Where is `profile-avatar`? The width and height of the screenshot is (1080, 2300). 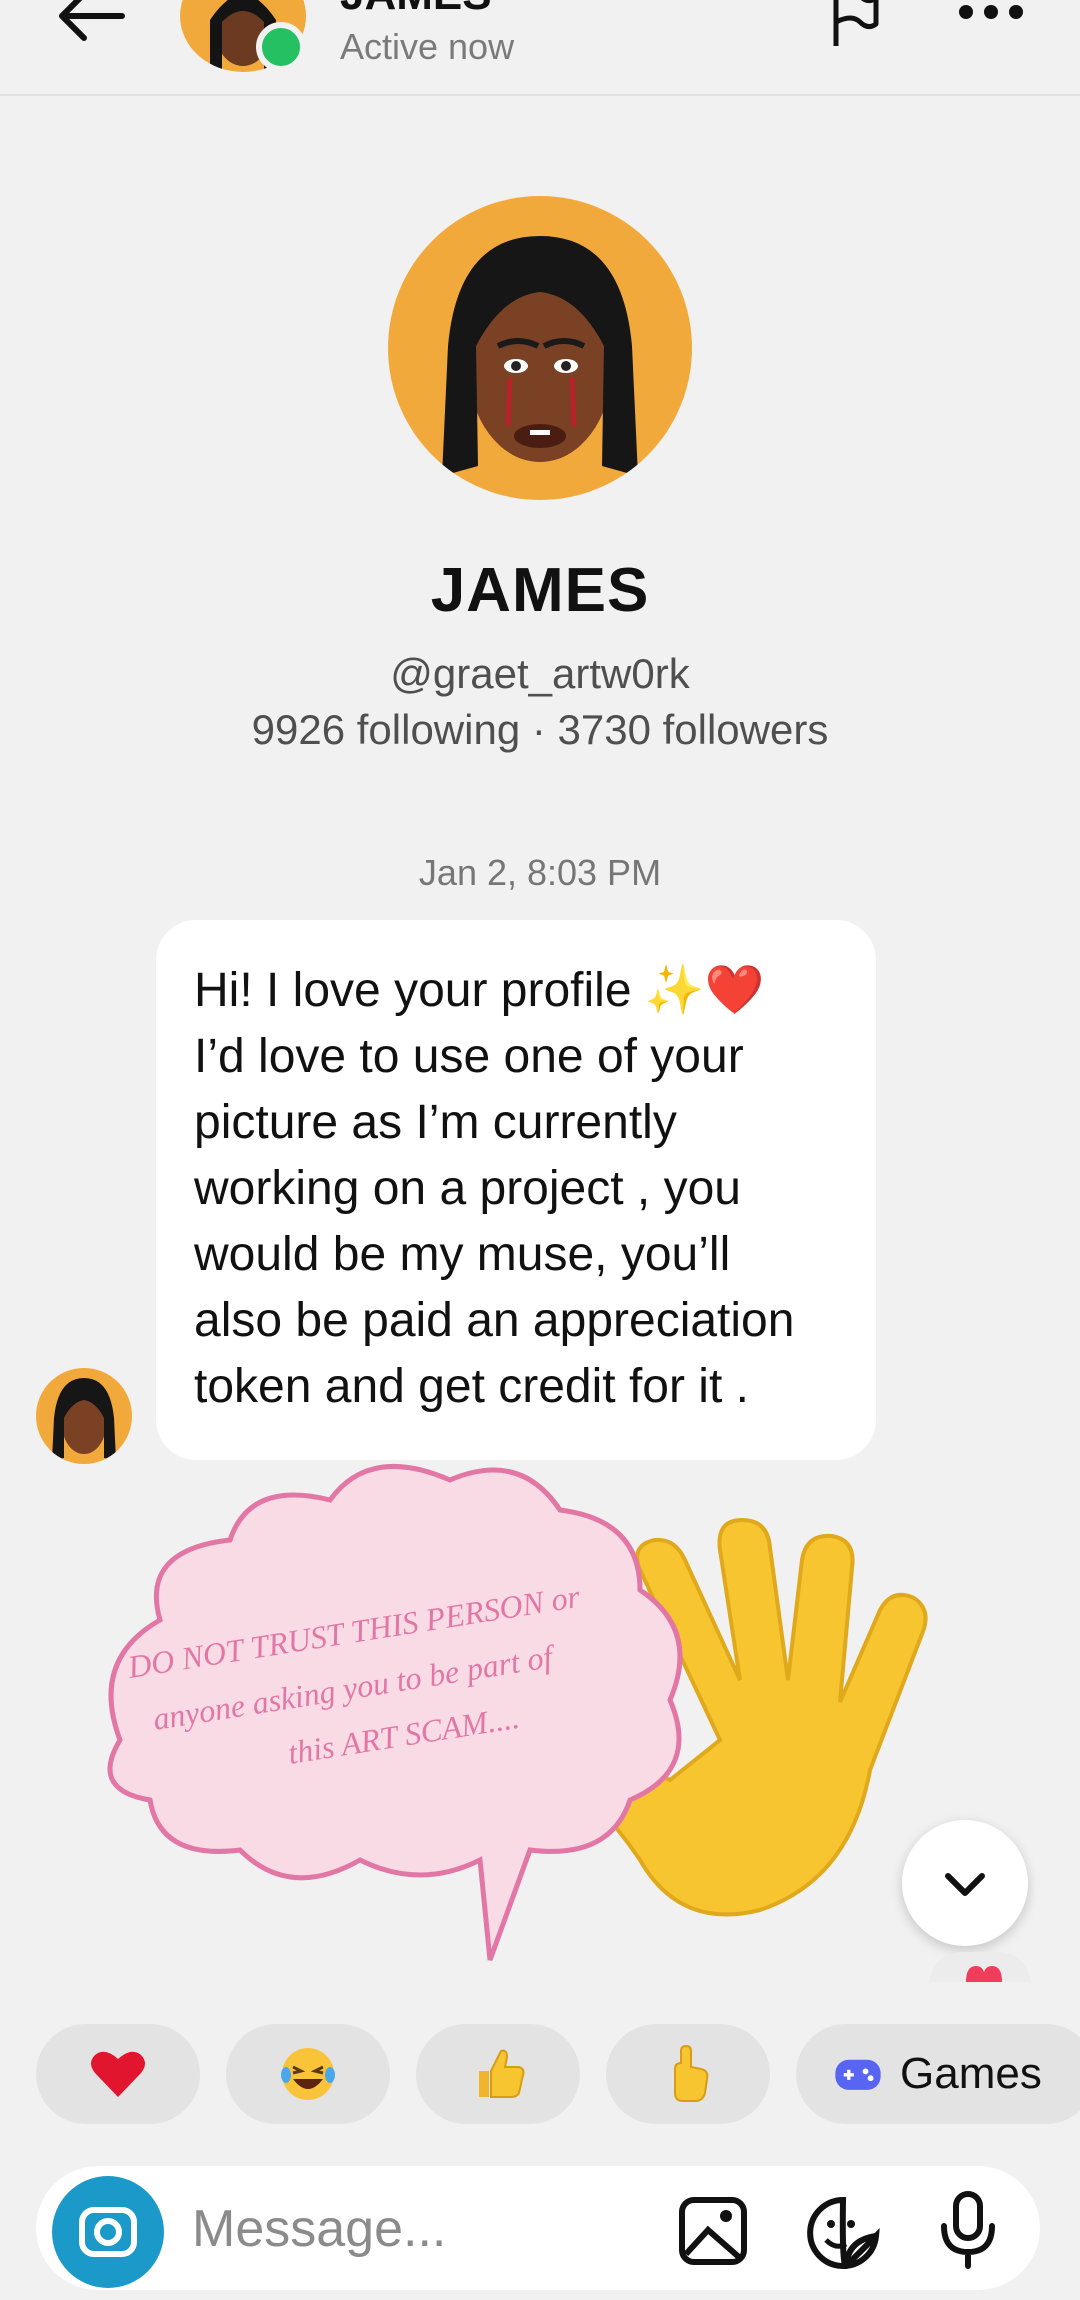 profile-avatar is located at coordinates (540, 348).